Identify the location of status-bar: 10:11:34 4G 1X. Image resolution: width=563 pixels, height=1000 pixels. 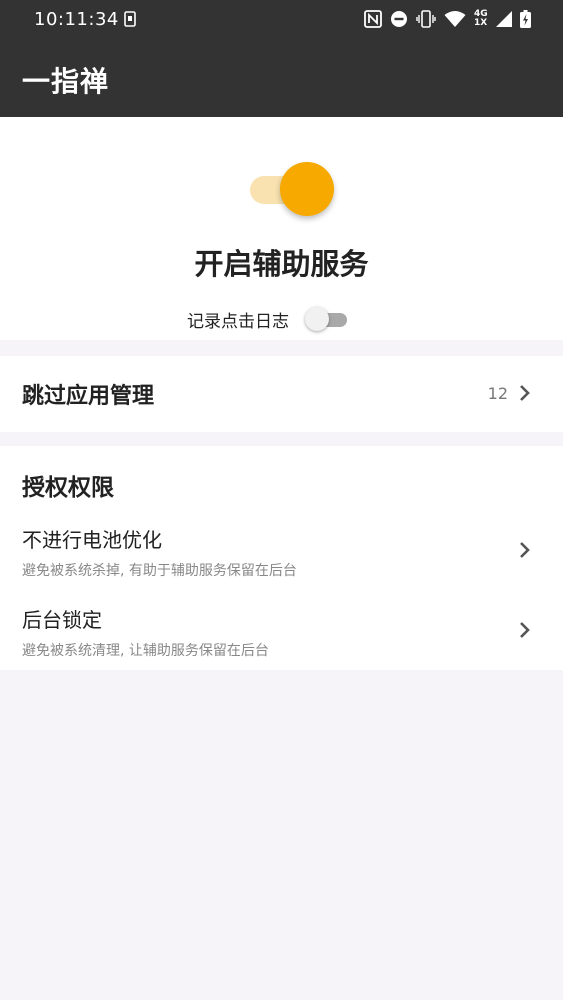
(281, 20).